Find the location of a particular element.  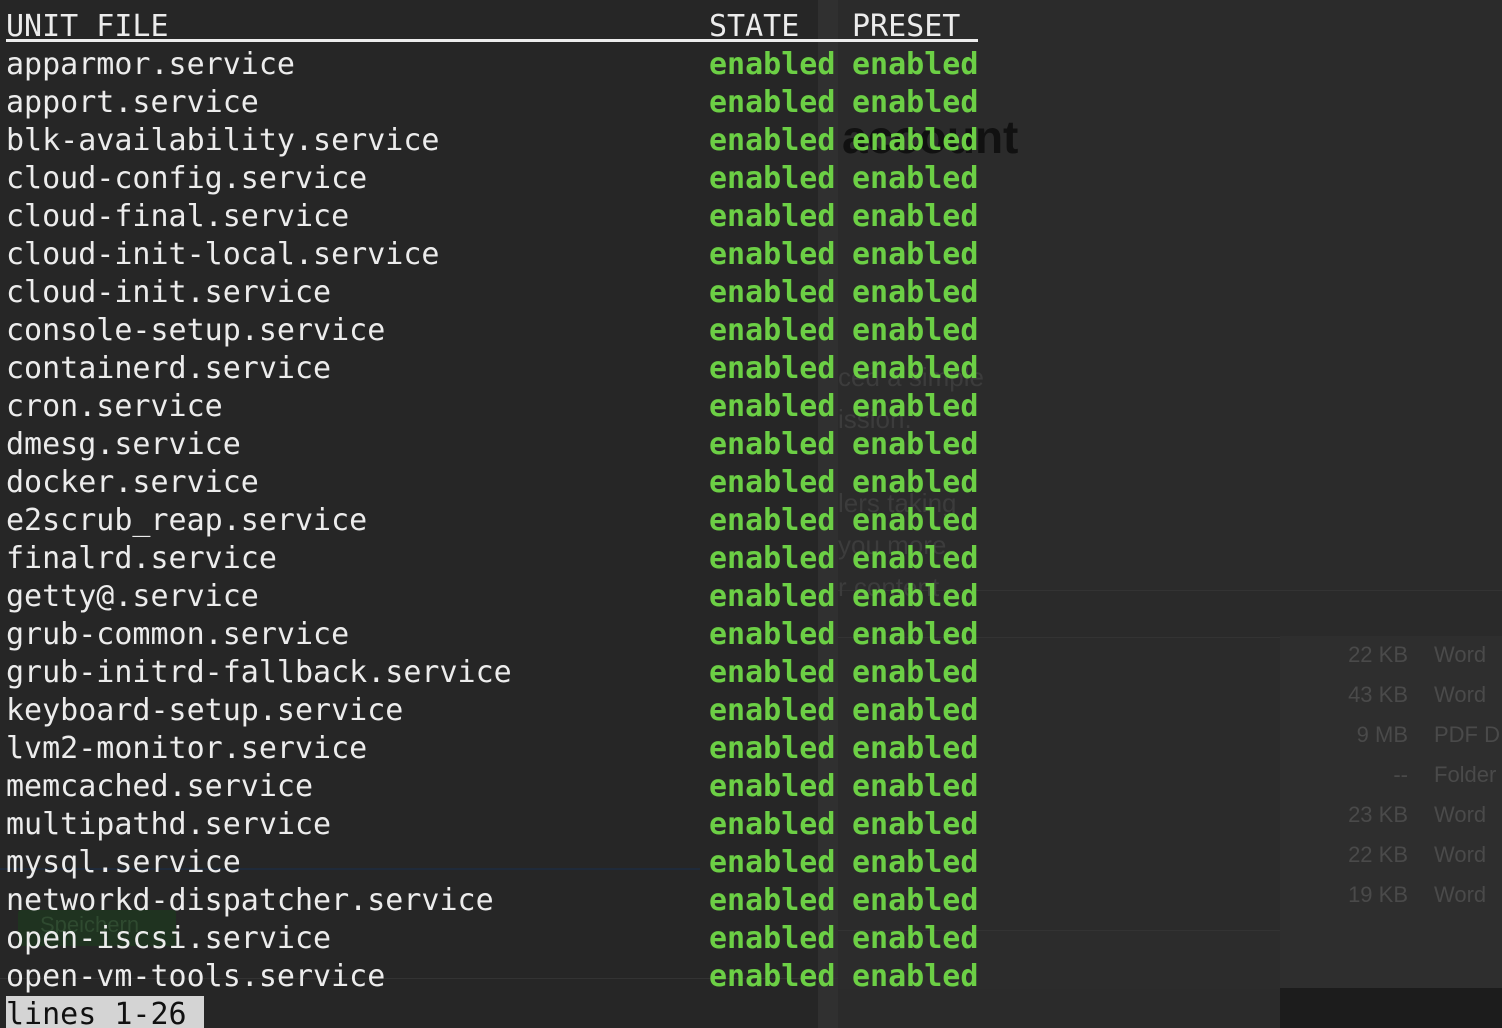

file-kind: Folder is located at coordinates (1465, 774).